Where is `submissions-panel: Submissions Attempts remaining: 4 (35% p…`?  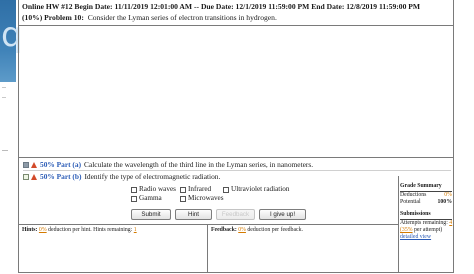 submissions-panel: Submissions Attempts remaining: 4 (35% p… is located at coordinates (426, 226).